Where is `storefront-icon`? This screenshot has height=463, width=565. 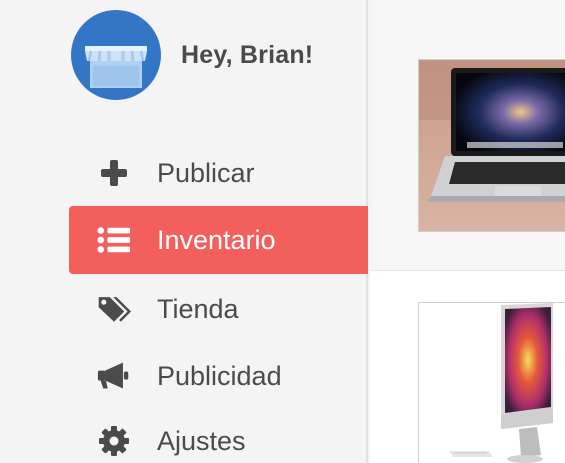 storefront-icon is located at coordinates (116, 67).